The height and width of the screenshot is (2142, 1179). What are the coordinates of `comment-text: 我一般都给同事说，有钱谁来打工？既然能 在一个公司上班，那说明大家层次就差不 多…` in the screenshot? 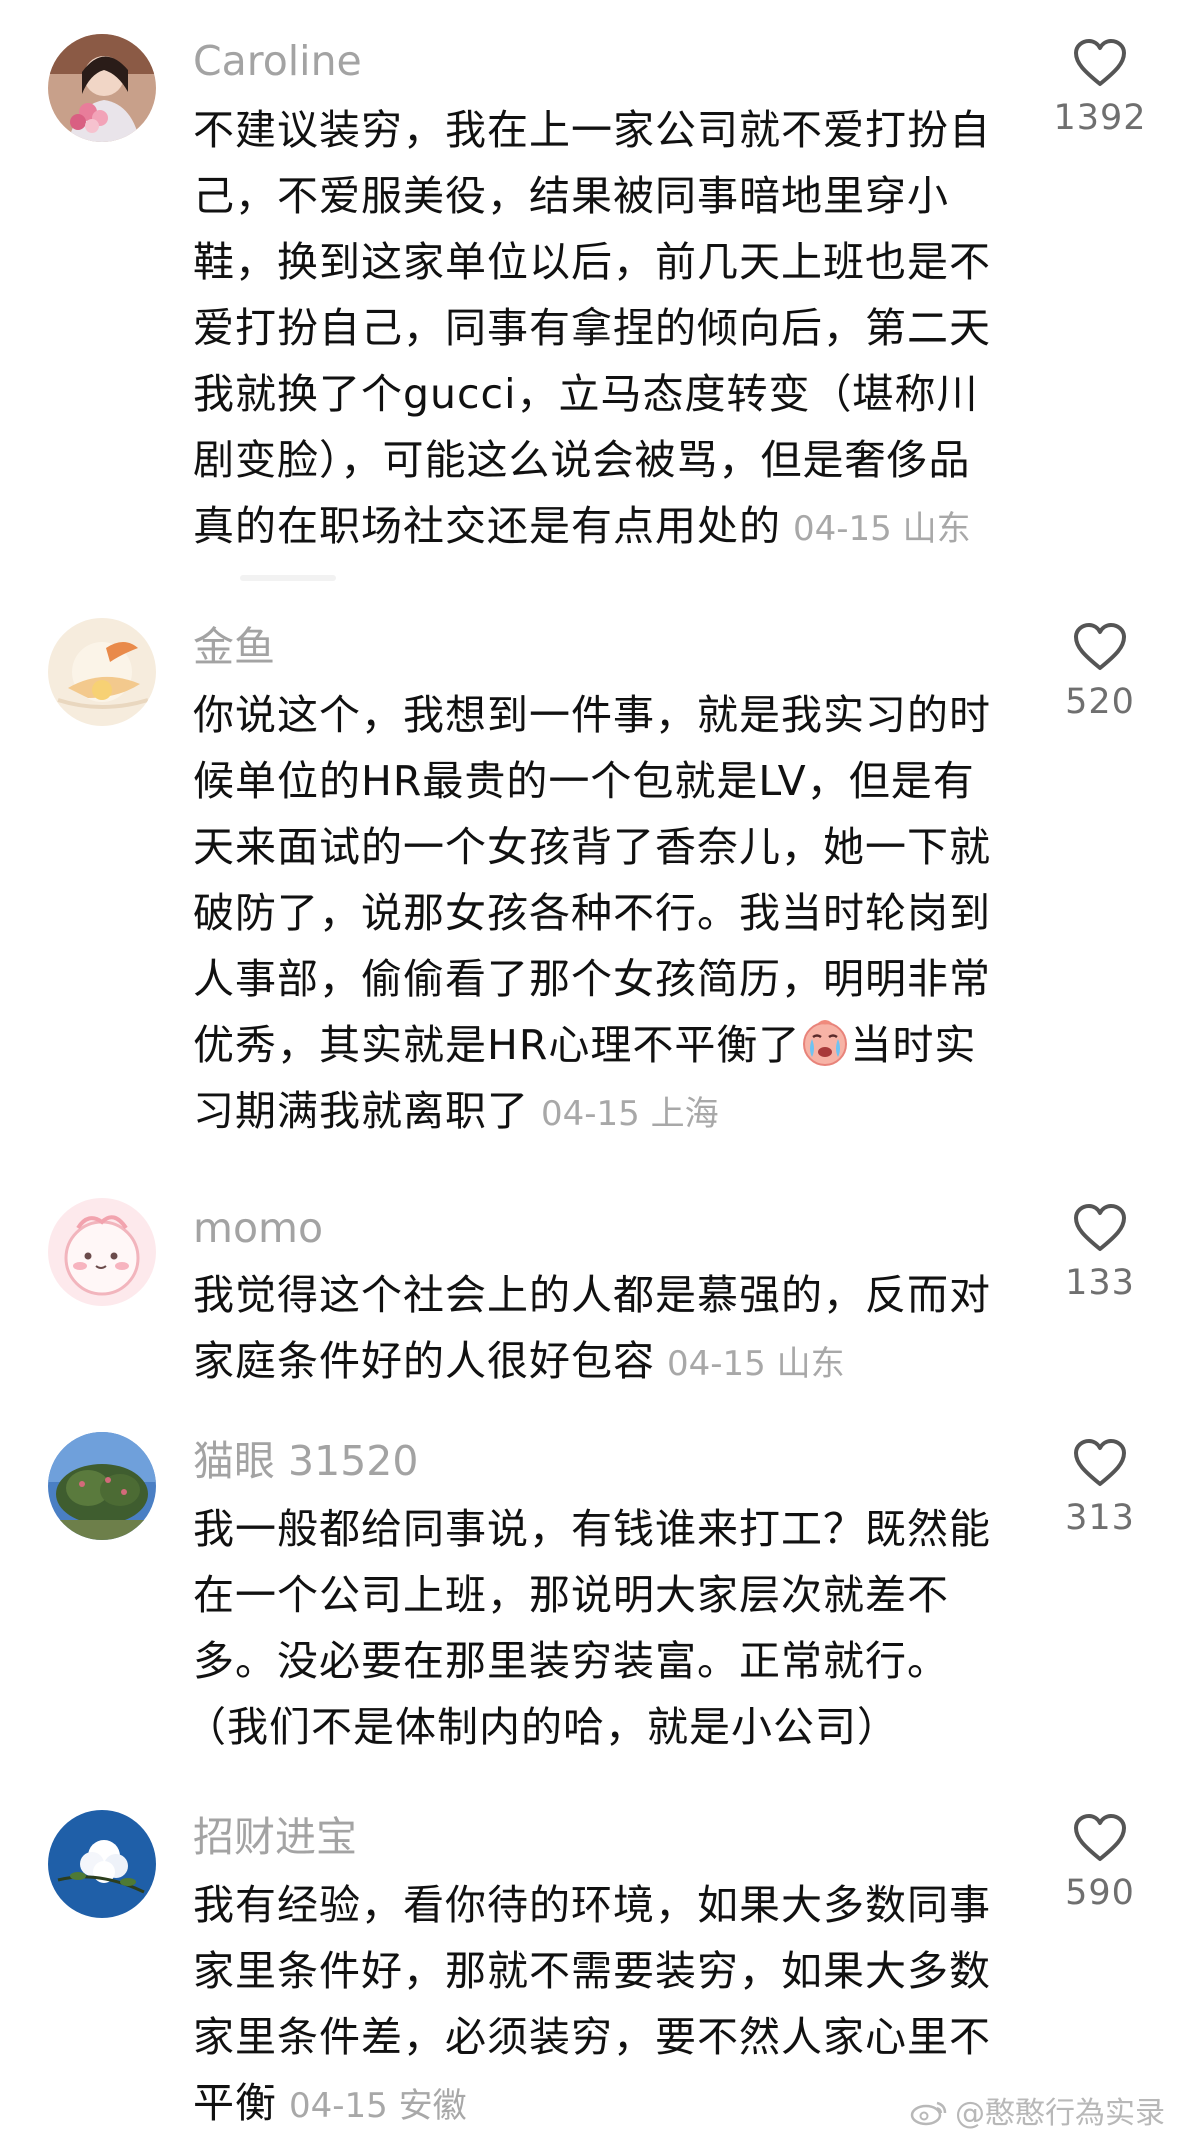 It's located at (600, 1628).